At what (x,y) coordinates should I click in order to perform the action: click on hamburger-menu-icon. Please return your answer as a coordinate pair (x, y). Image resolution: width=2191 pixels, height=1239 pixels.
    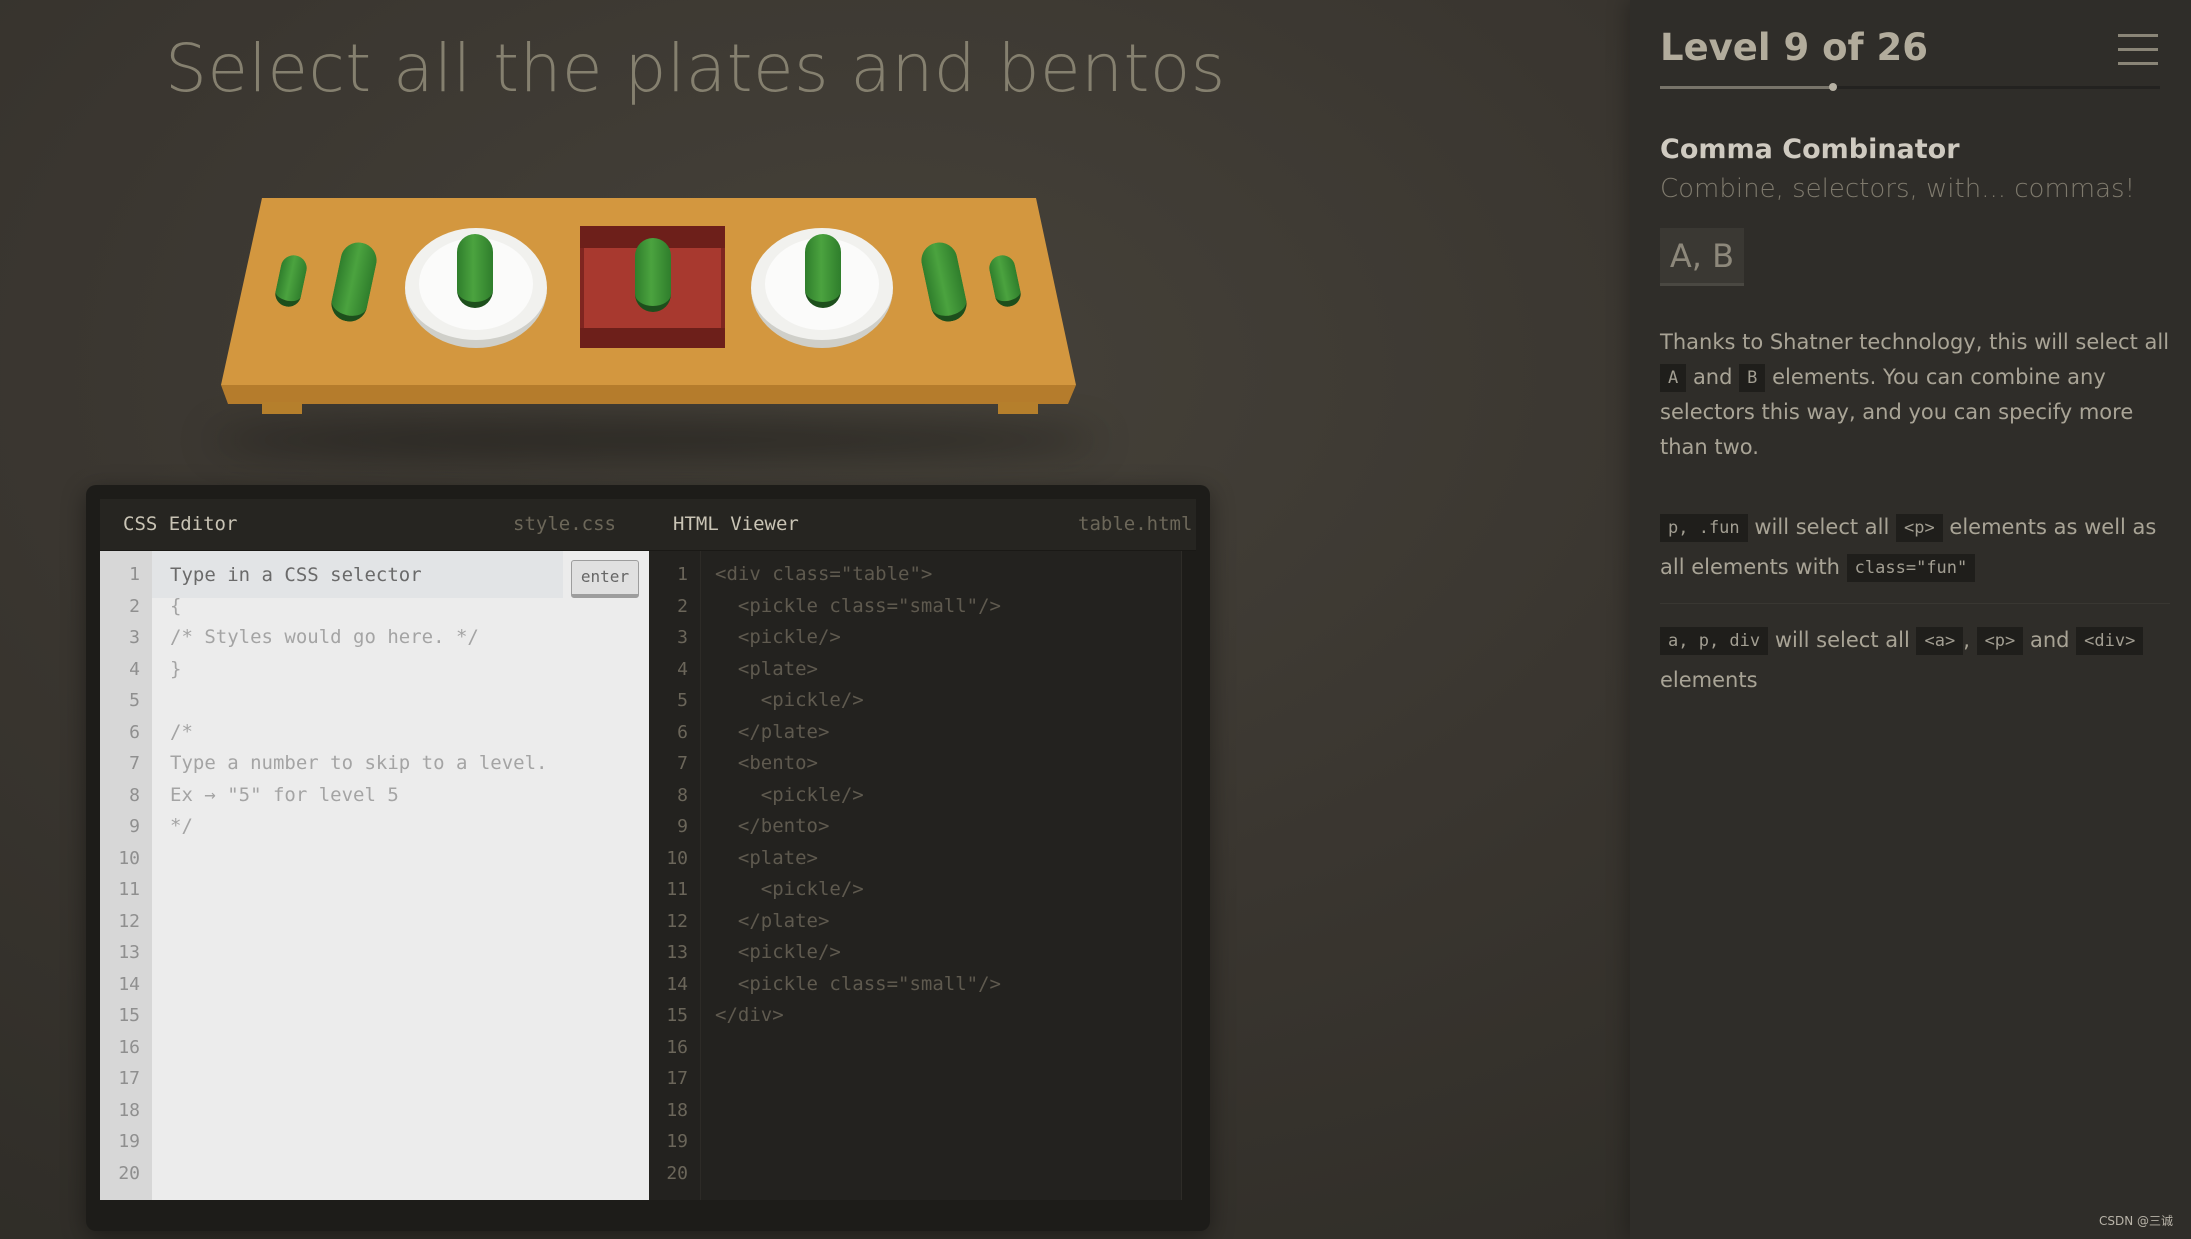
    Looking at the image, I should click on (2138, 50).